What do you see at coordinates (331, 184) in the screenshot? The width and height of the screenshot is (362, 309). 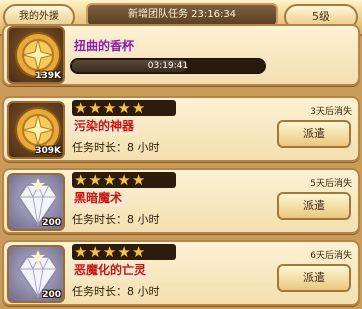 I see `expiry-text: 5天后消失` at bounding box center [331, 184].